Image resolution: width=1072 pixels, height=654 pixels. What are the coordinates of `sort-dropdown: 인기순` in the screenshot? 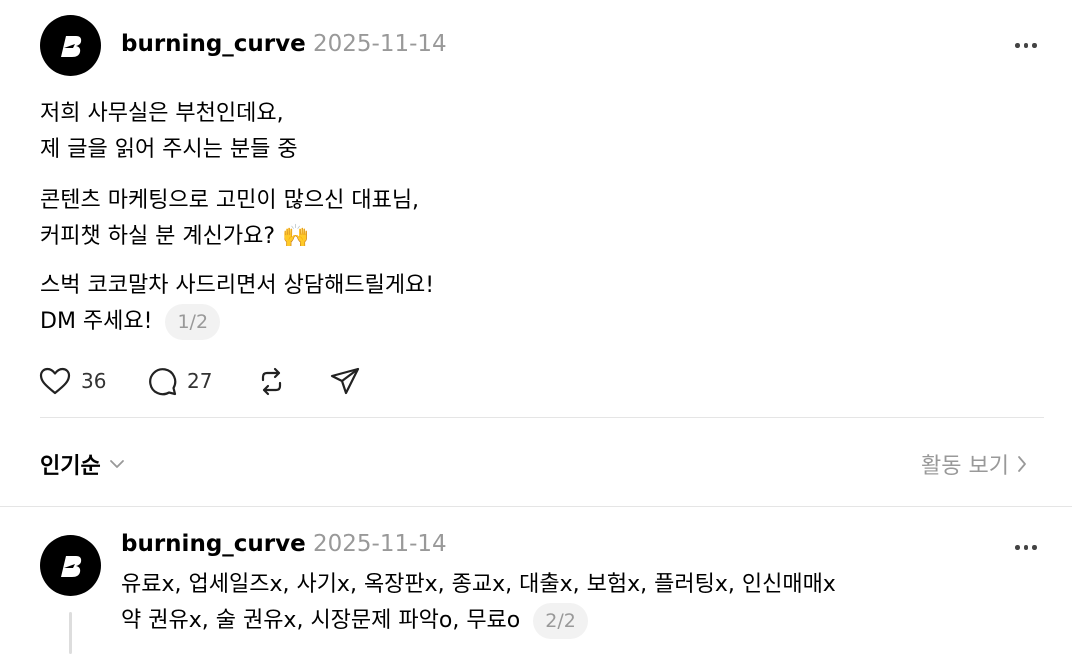 It's located at (82, 464).